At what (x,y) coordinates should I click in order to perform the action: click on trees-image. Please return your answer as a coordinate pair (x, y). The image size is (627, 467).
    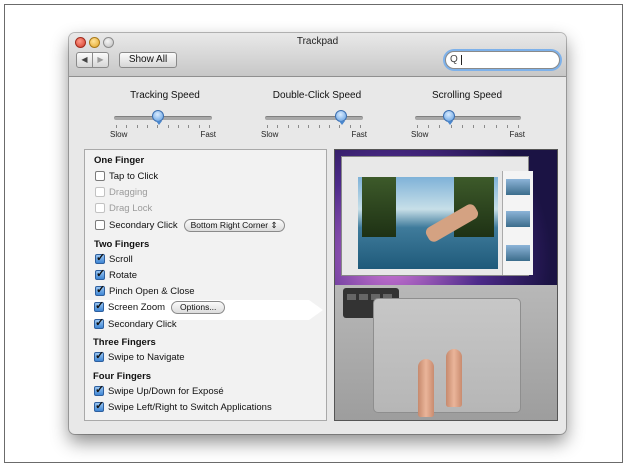
    Looking at the image, I should click on (379, 207).